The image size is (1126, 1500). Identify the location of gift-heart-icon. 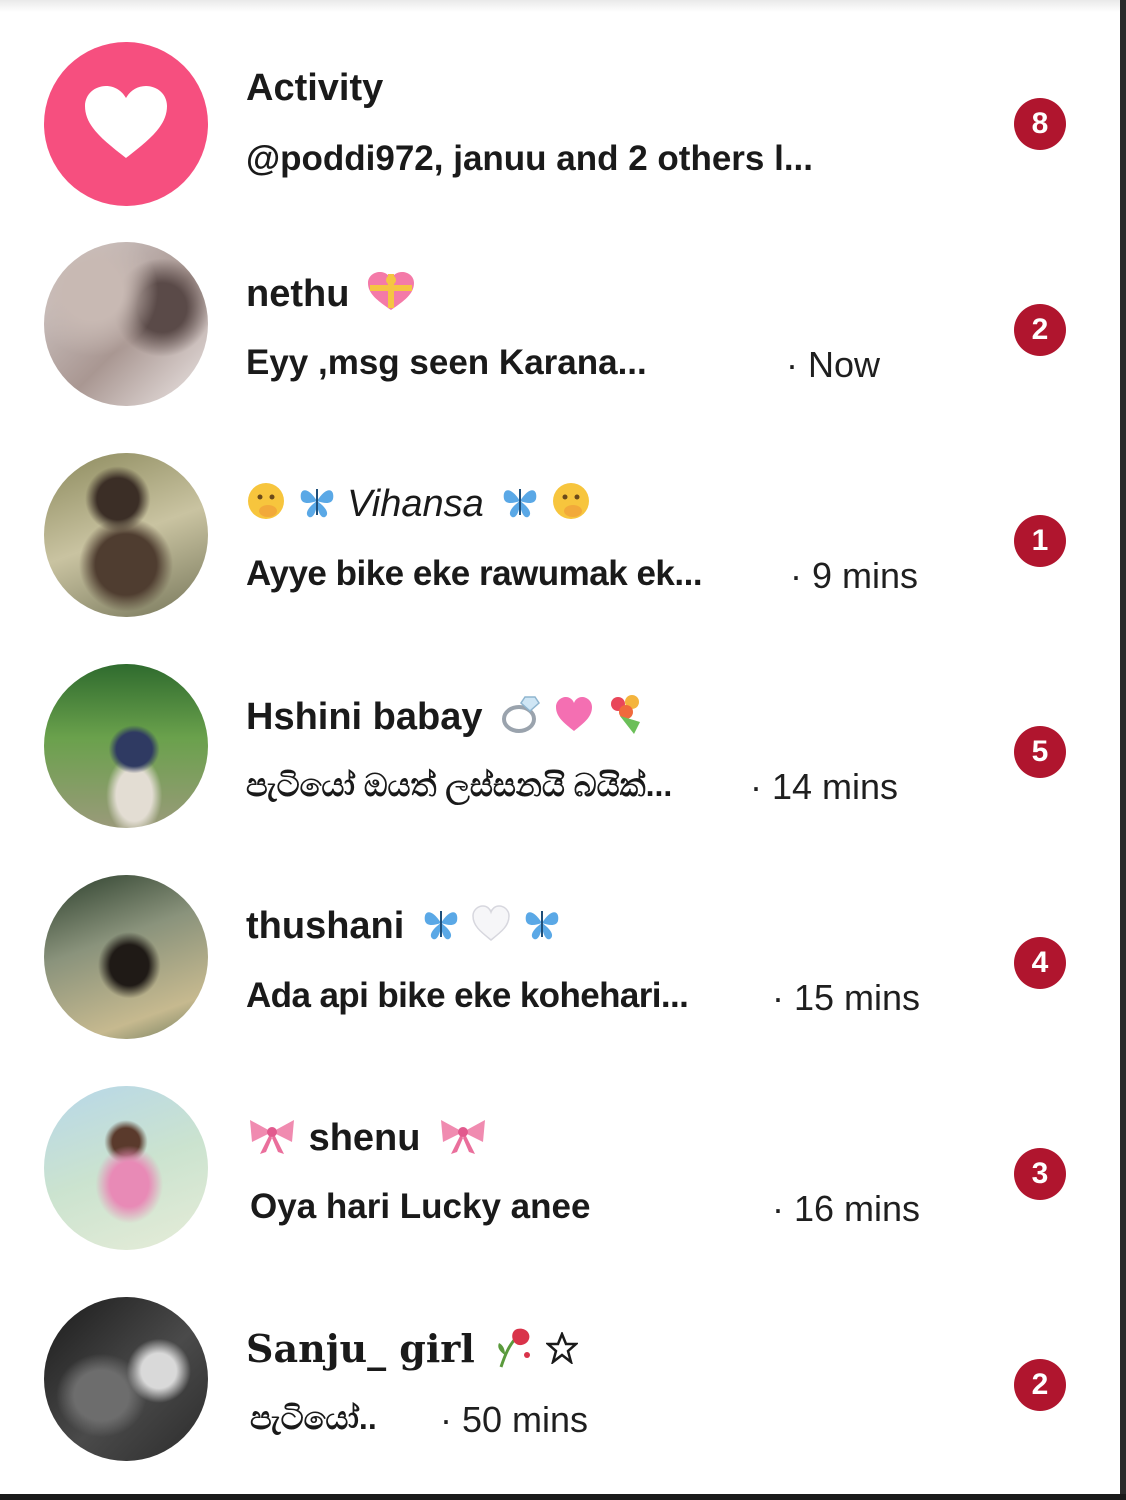
(391, 296).